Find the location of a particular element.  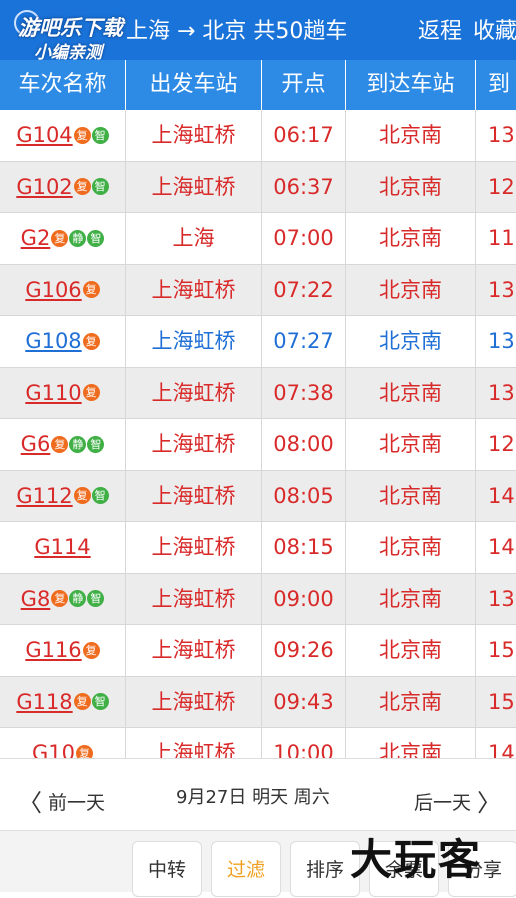

table-row: G106复上海虹桥07:22北京南13: is located at coordinates (258, 290).